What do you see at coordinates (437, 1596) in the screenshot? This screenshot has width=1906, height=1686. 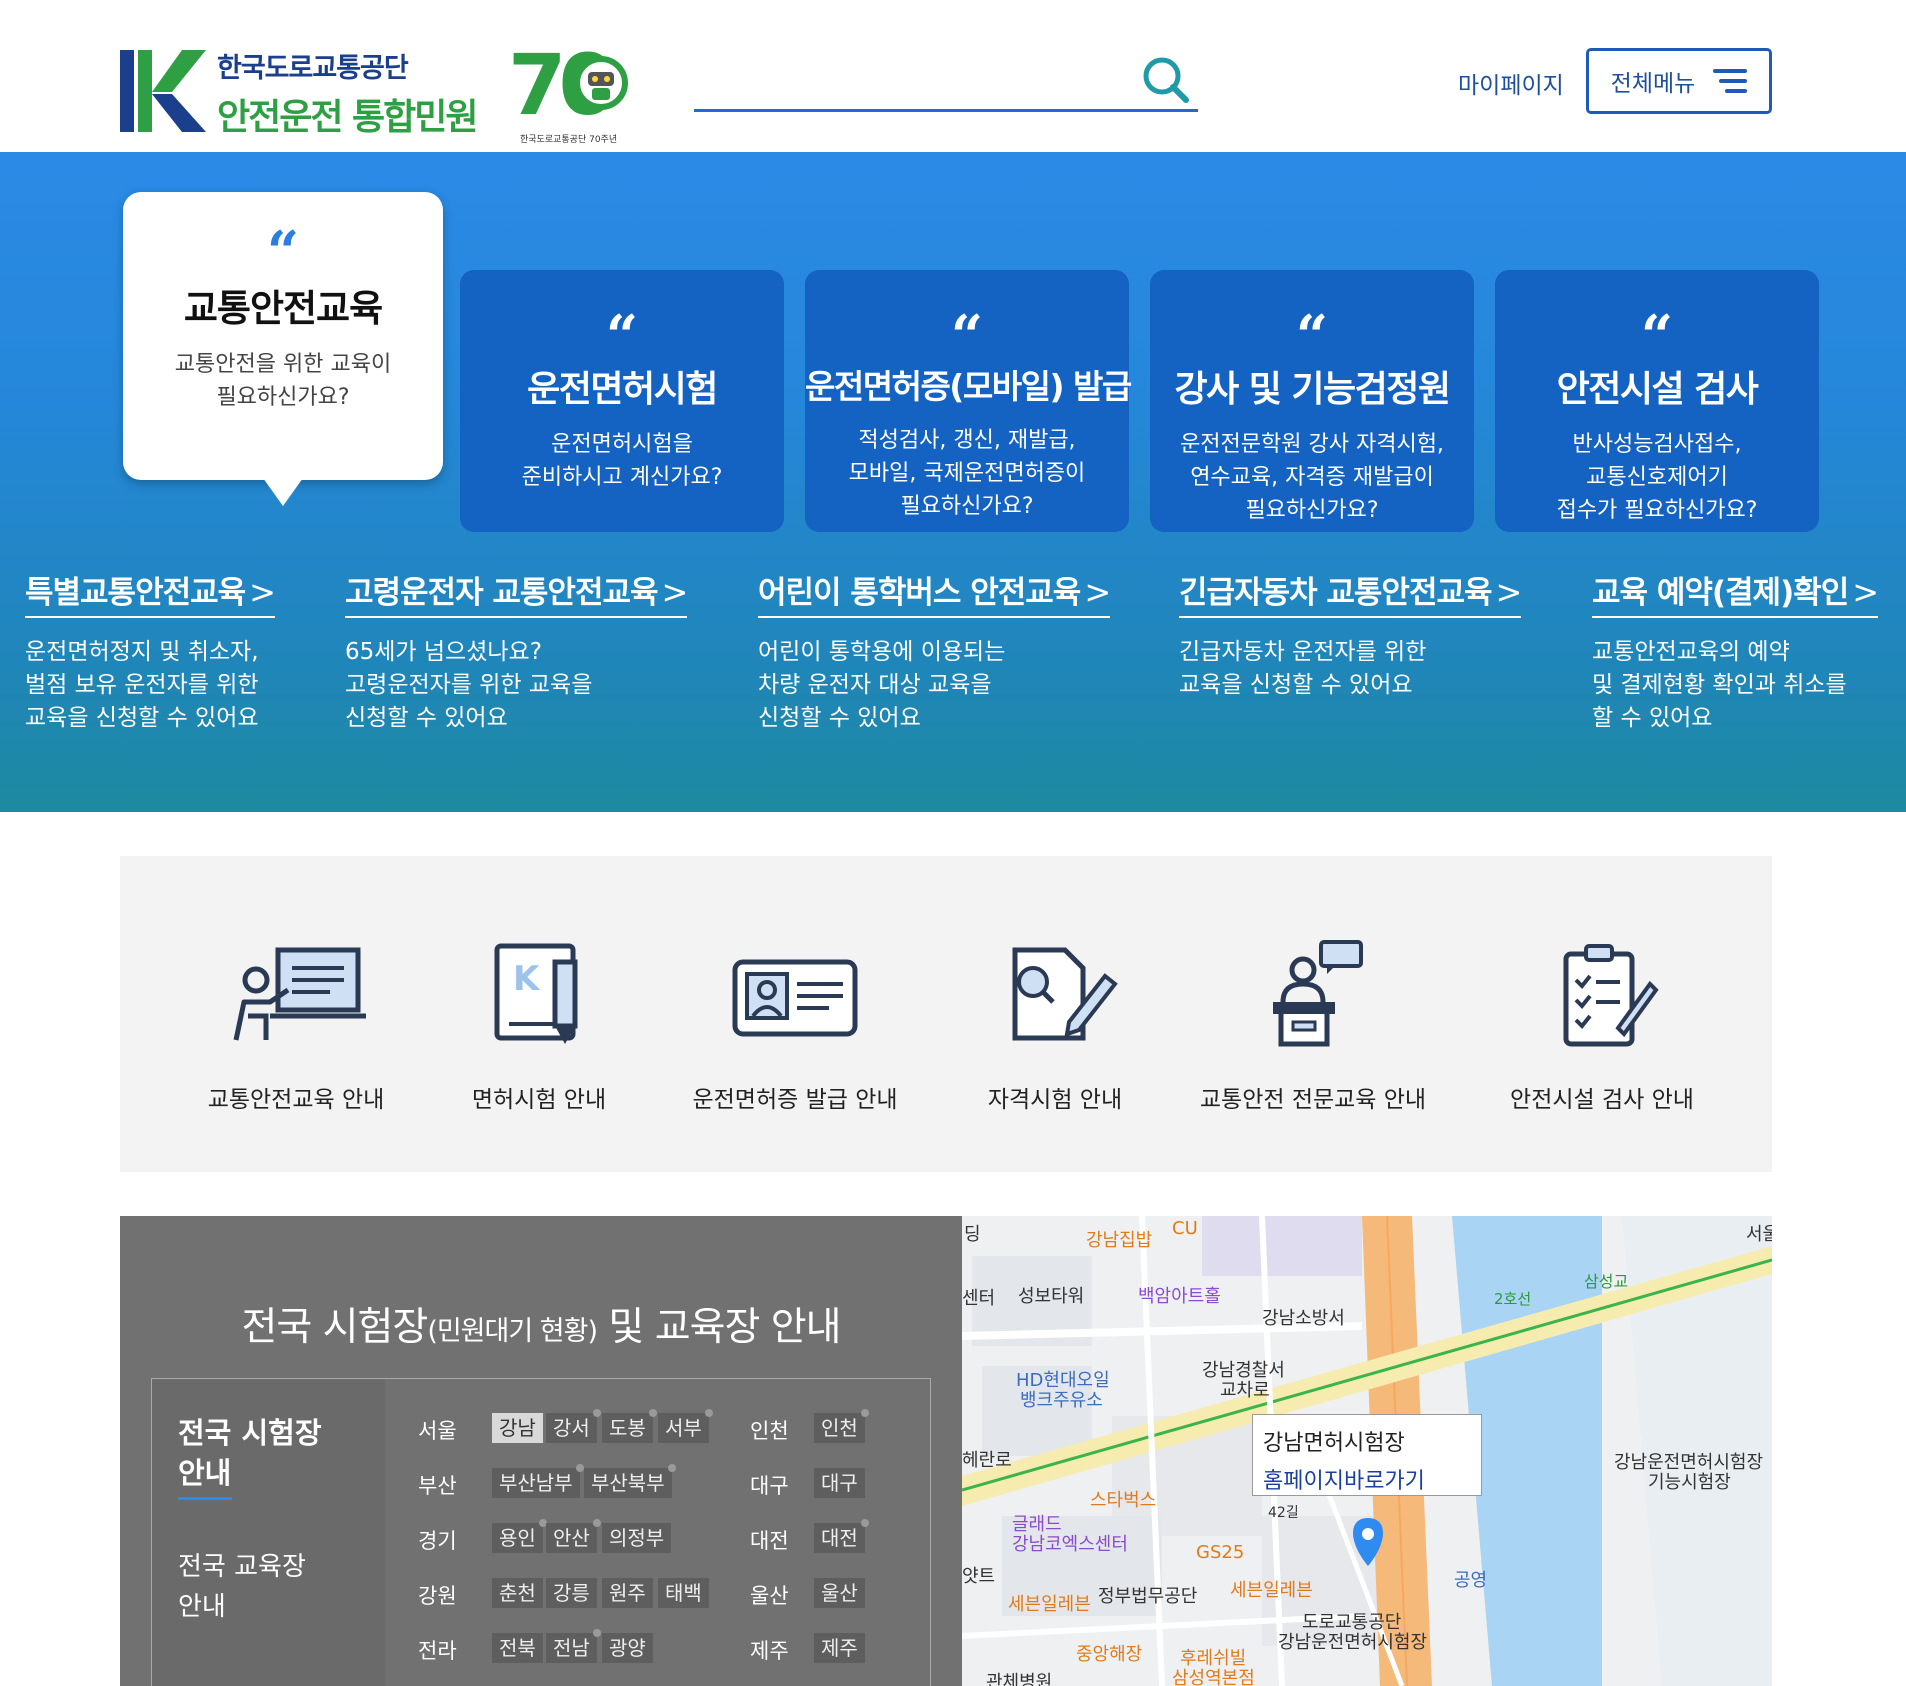 I see `region-gangwon: 강원` at bounding box center [437, 1596].